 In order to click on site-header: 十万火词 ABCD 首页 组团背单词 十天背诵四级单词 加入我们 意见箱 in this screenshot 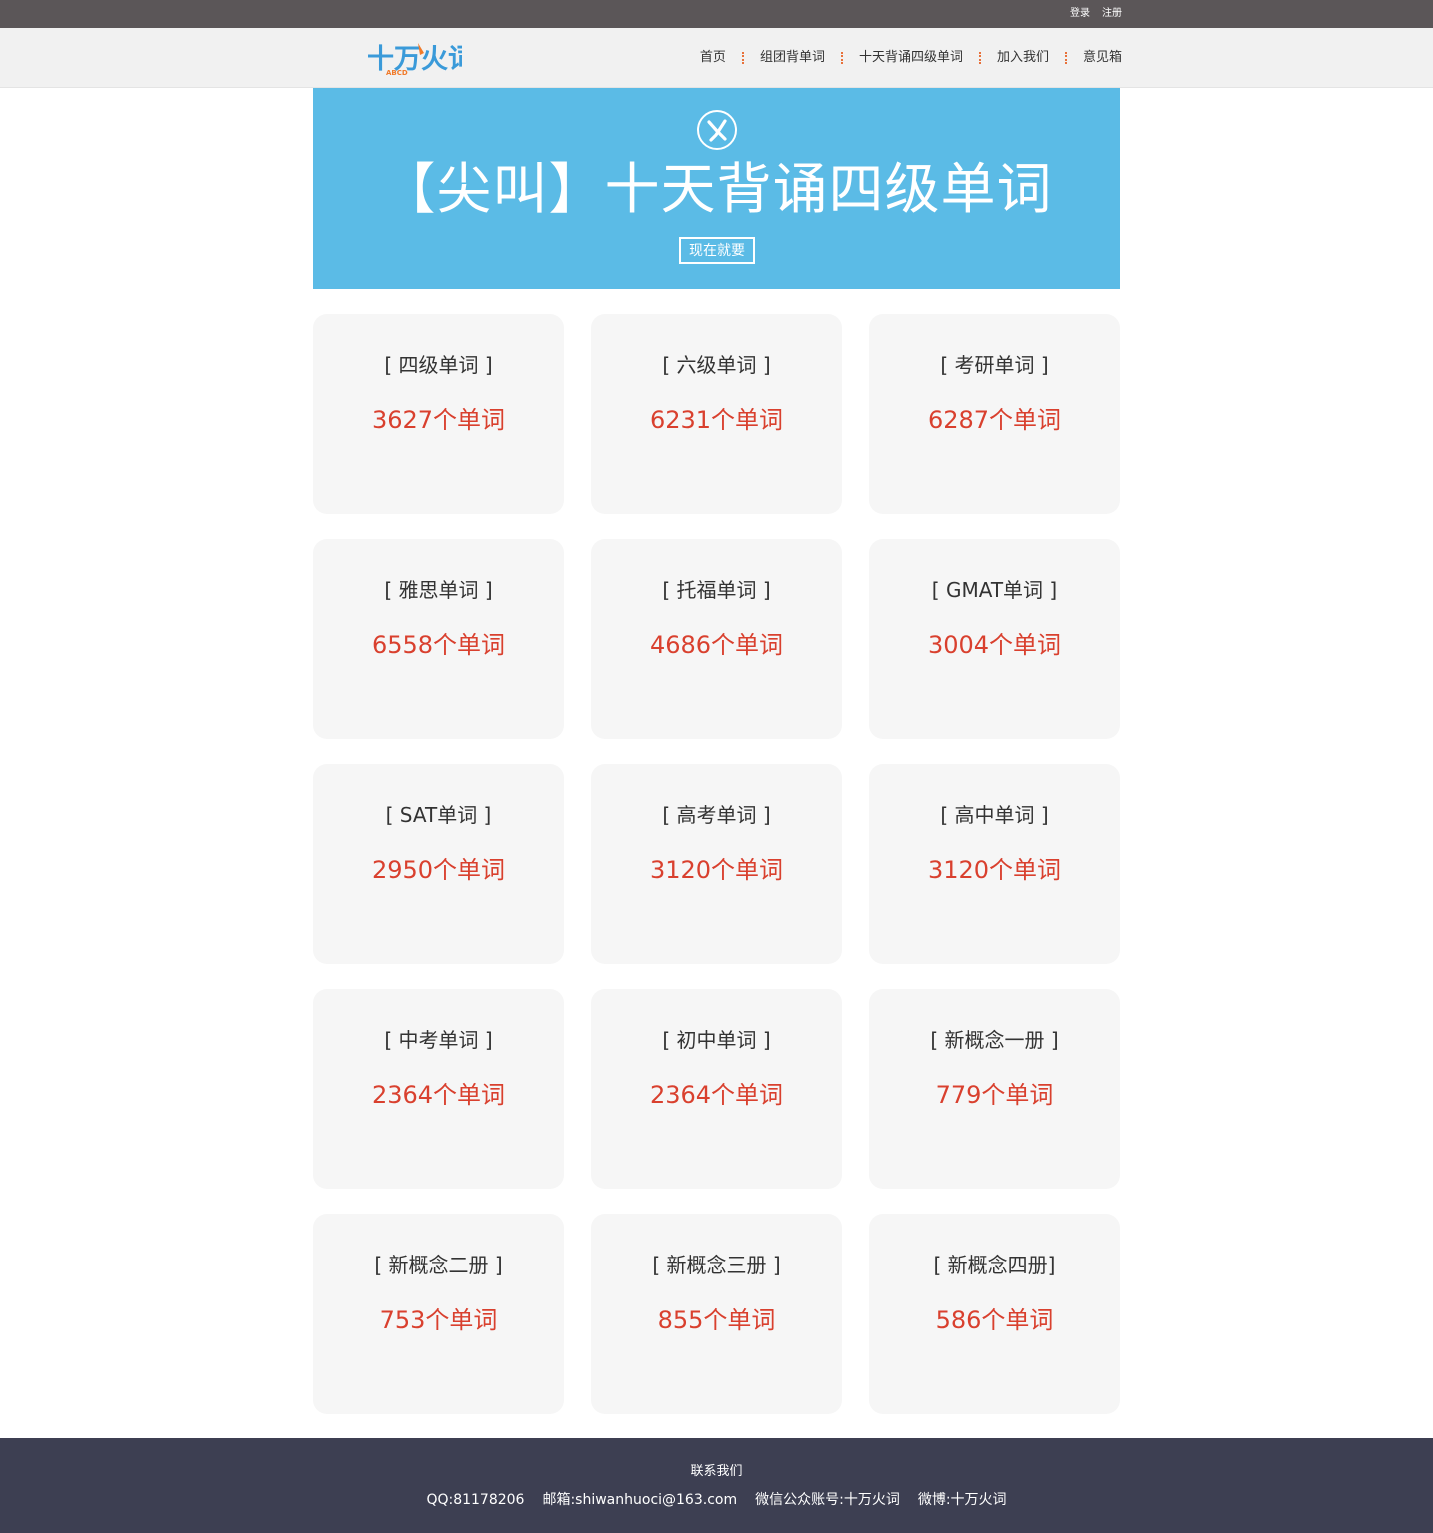, I will do `click(716, 58)`.